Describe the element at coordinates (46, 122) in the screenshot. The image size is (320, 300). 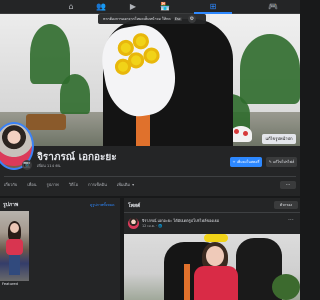
I see `pot-left` at that location.